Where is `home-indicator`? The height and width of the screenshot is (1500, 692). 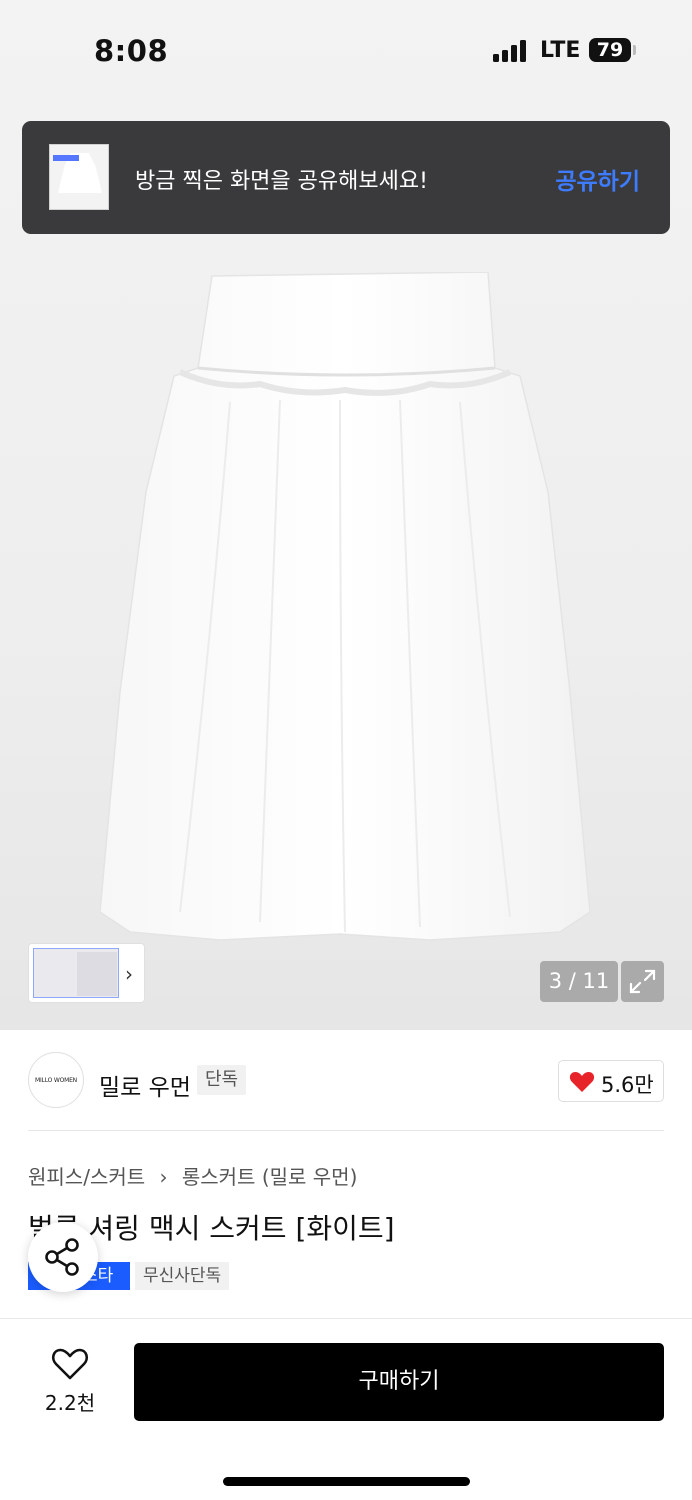
home-indicator is located at coordinates (346, 1481).